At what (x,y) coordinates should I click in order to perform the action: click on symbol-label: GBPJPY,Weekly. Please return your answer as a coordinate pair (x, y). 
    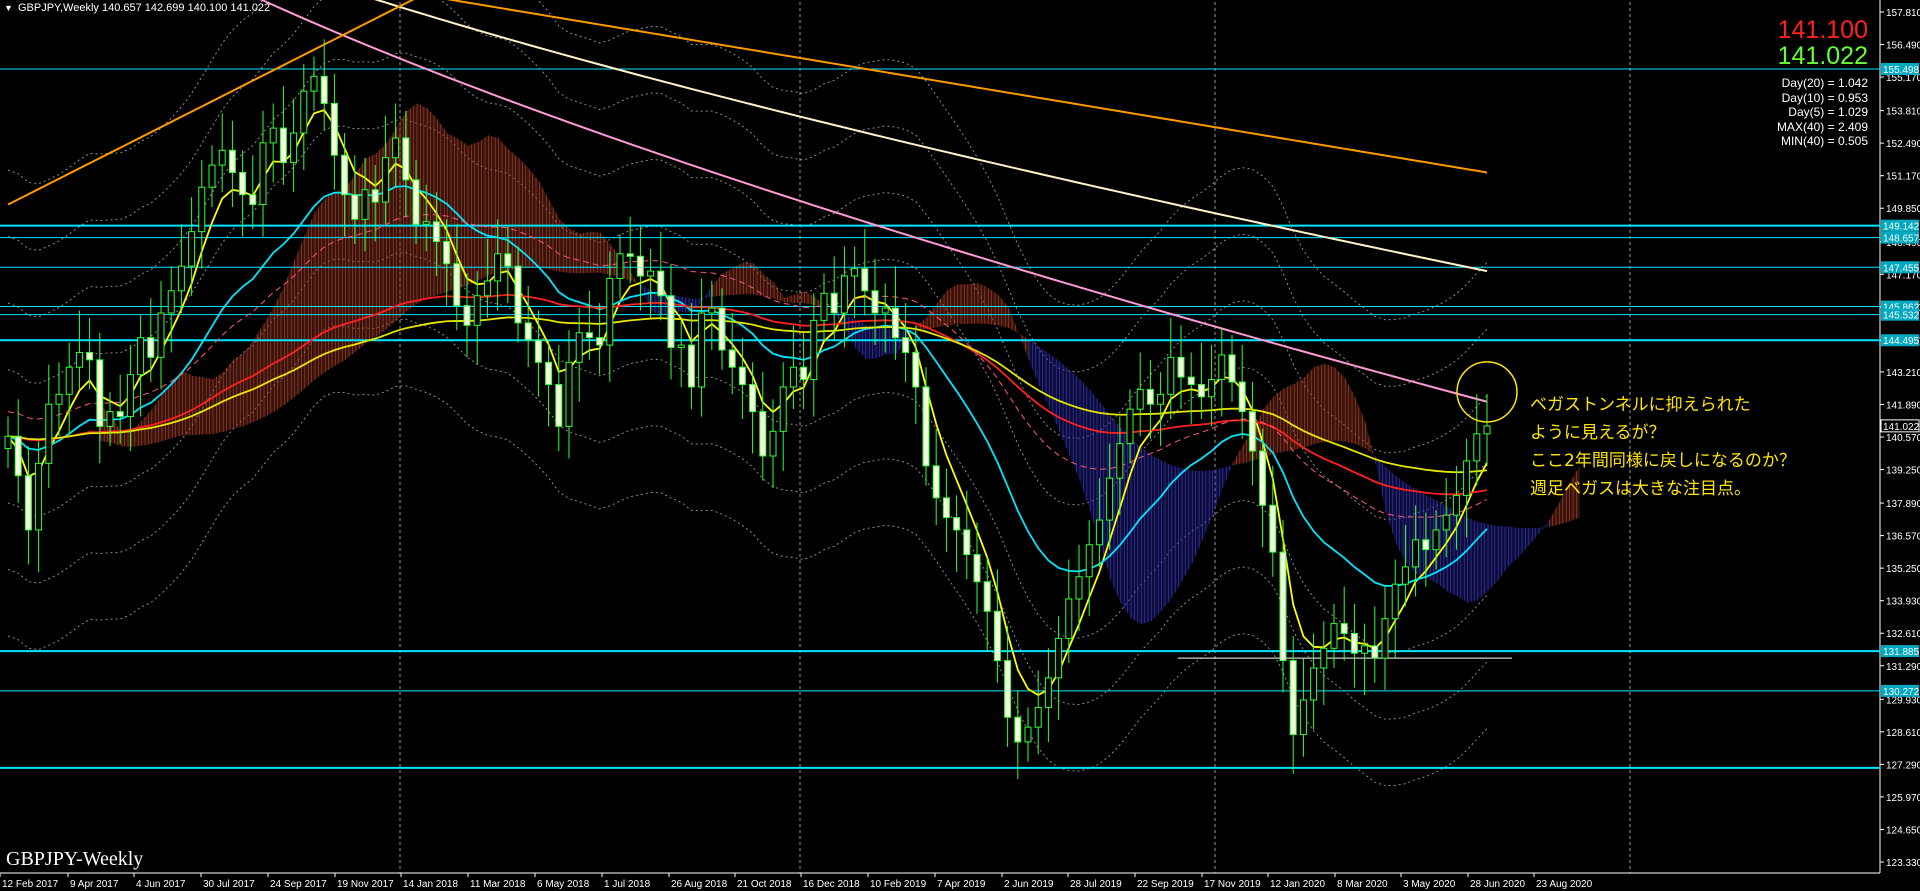
    Looking at the image, I should click on (58, 8).